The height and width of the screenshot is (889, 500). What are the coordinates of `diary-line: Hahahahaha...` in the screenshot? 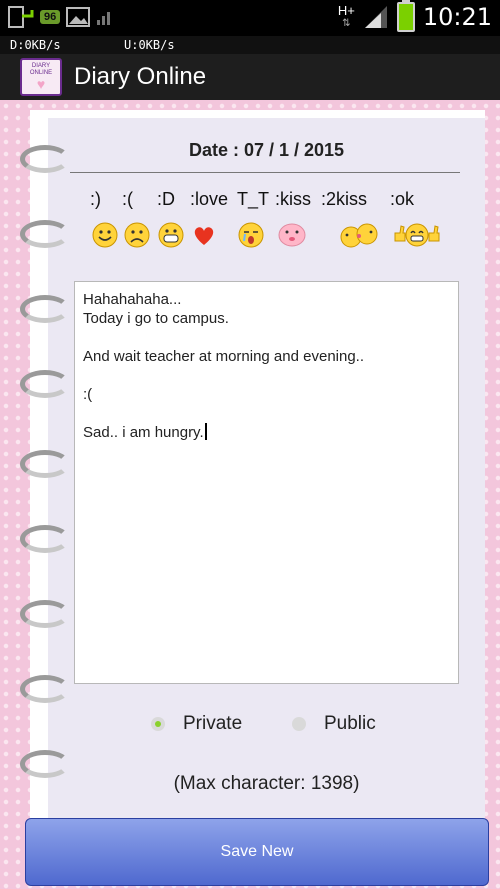 It's located at (132, 299).